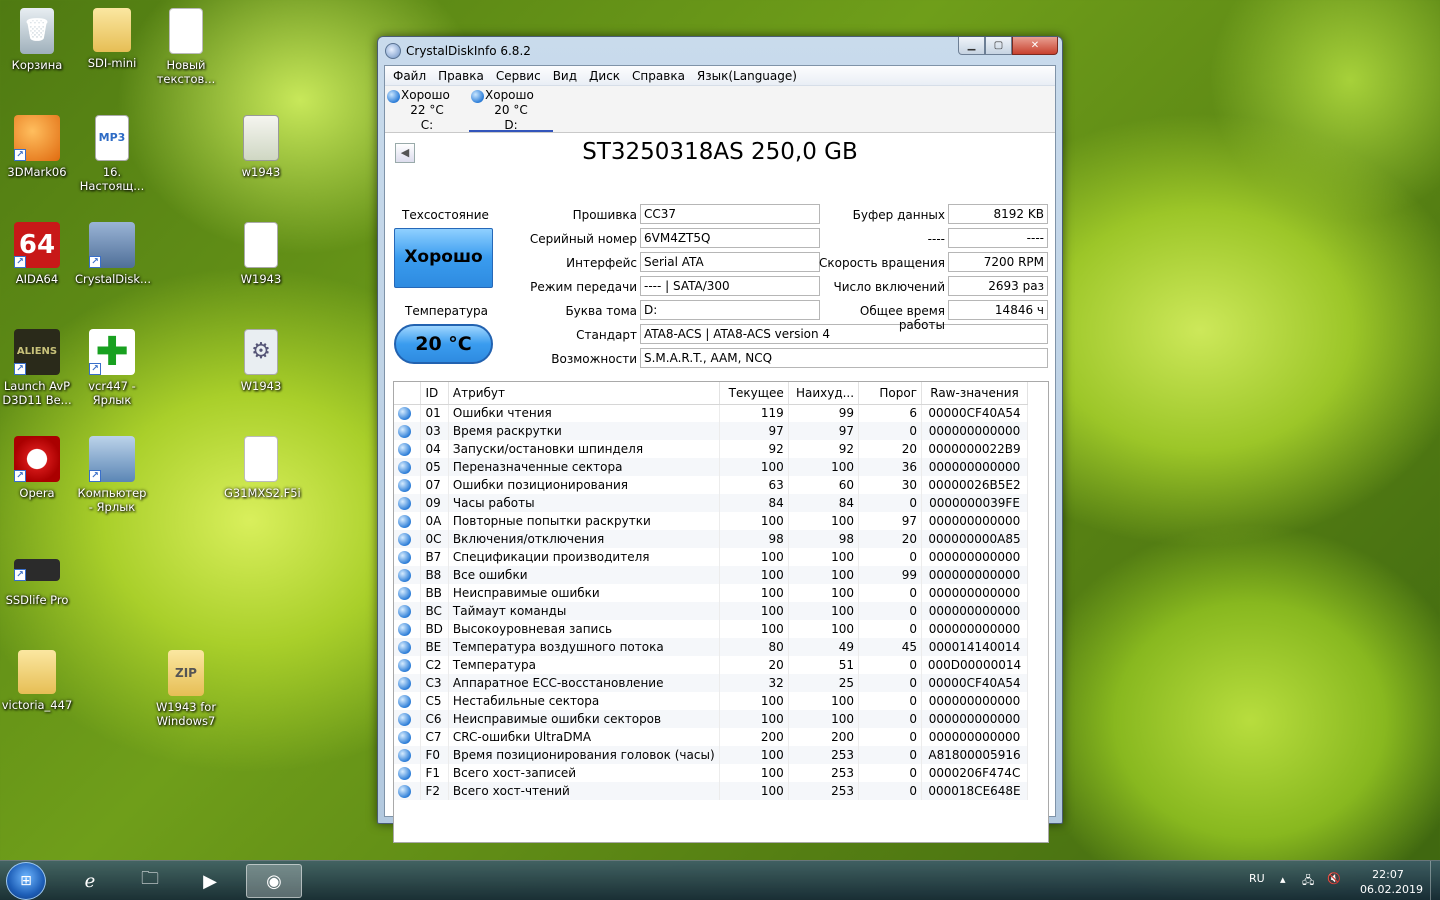 This screenshot has height=900, width=1440. What do you see at coordinates (408, 593) in the screenshot?
I see `smart-status-cell` at bounding box center [408, 593].